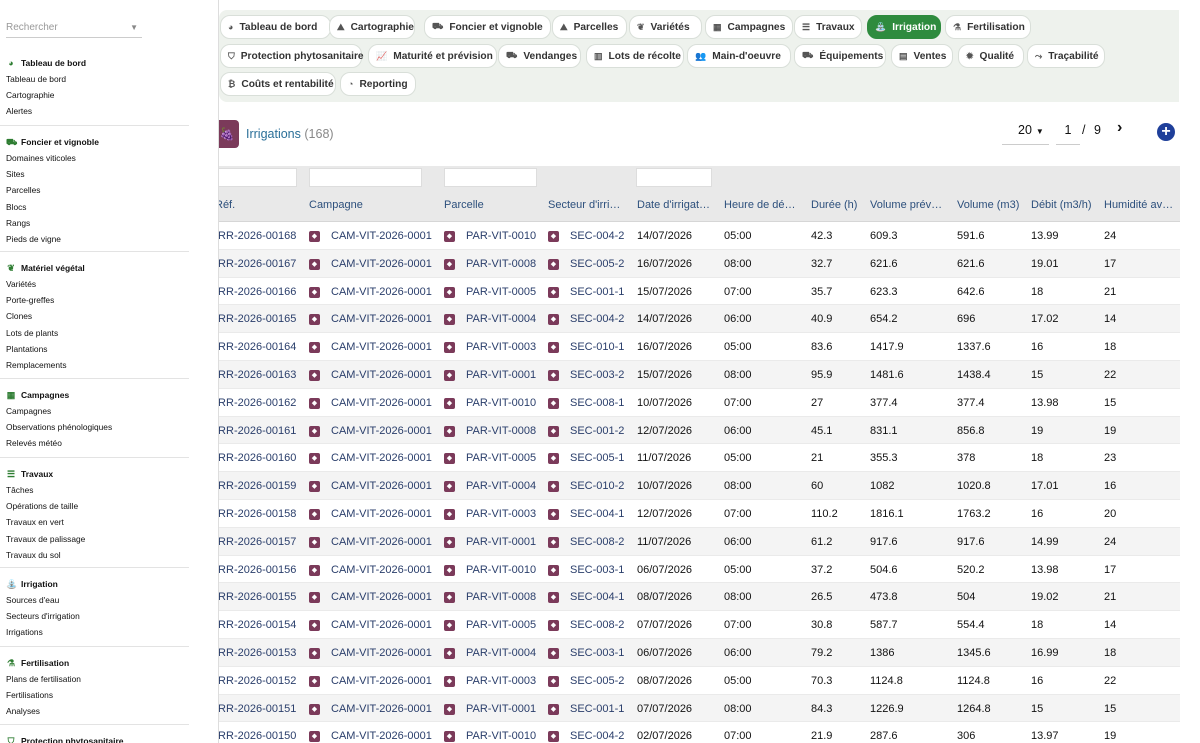  Describe the element at coordinates (904, 27) in the screenshot. I see `tab-irrigation: ⛲ Irrigation` at that location.